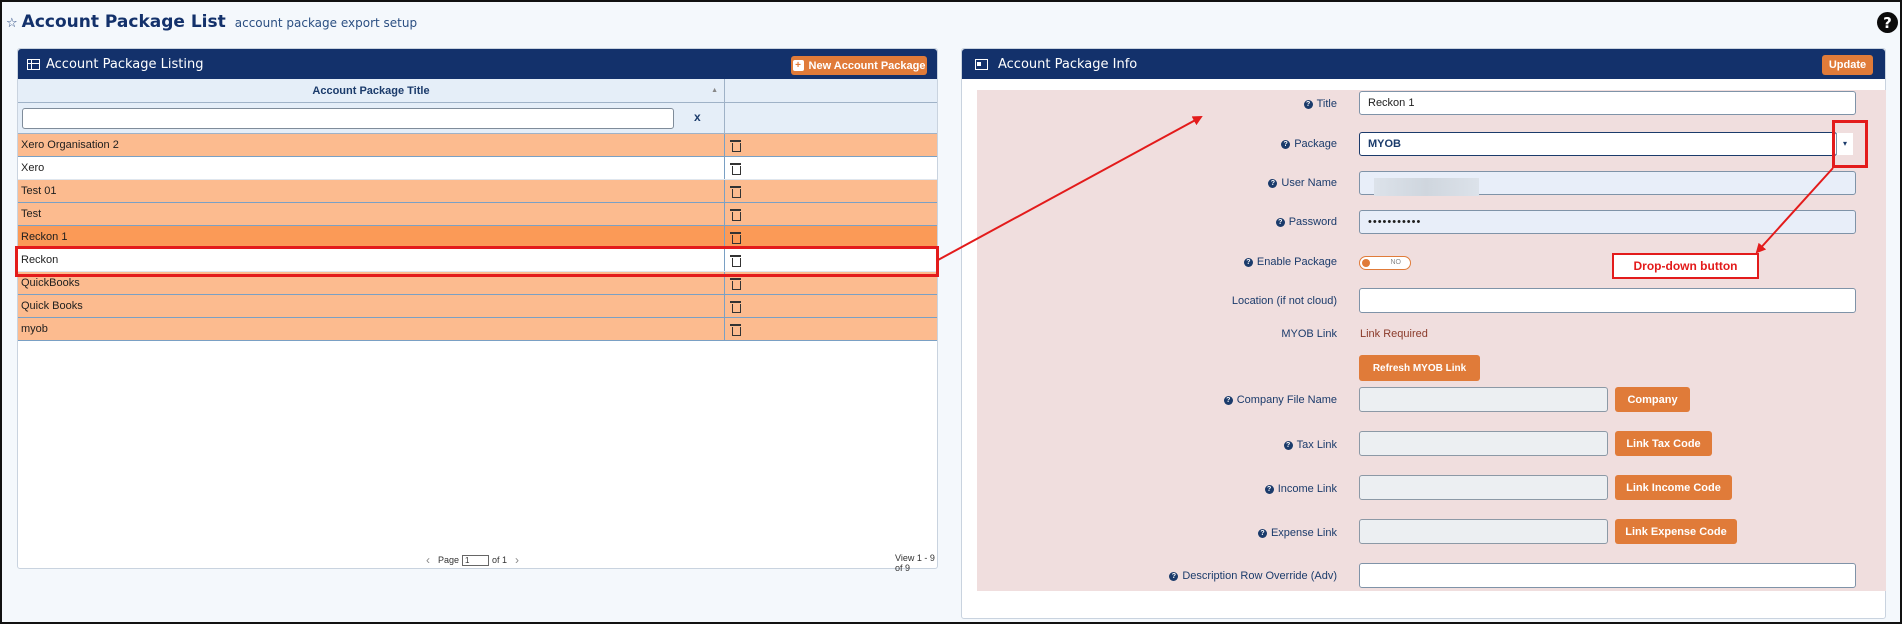 The width and height of the screenshot is (1902, 624). I want to click on column-header-title: Account Package Title ▲, so click(371, 90).